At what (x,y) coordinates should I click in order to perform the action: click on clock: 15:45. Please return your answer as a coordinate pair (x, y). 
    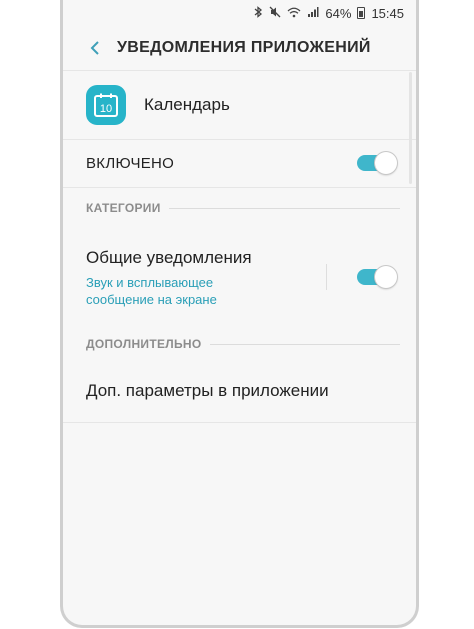
    Looking at the image, I should click on (387, 13).